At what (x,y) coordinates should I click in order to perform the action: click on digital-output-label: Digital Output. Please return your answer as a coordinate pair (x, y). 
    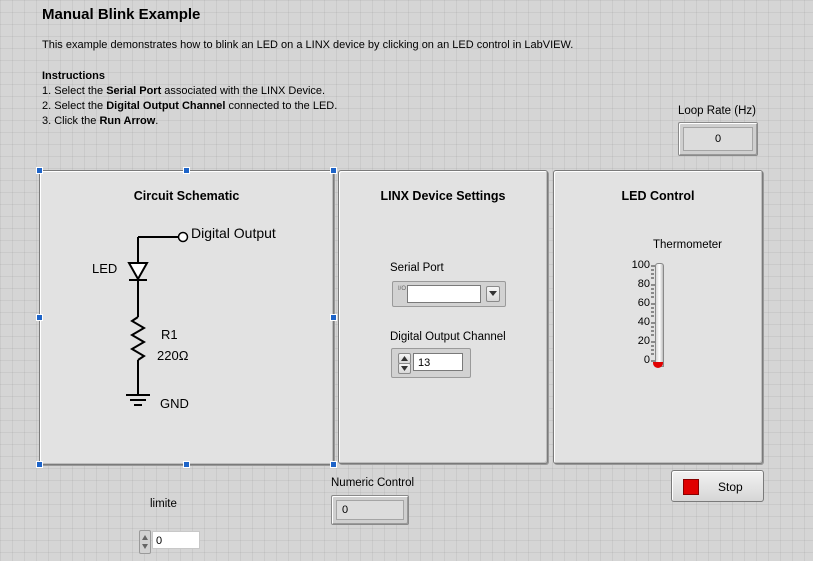
    Looking at the image, I should click on (233, 233).